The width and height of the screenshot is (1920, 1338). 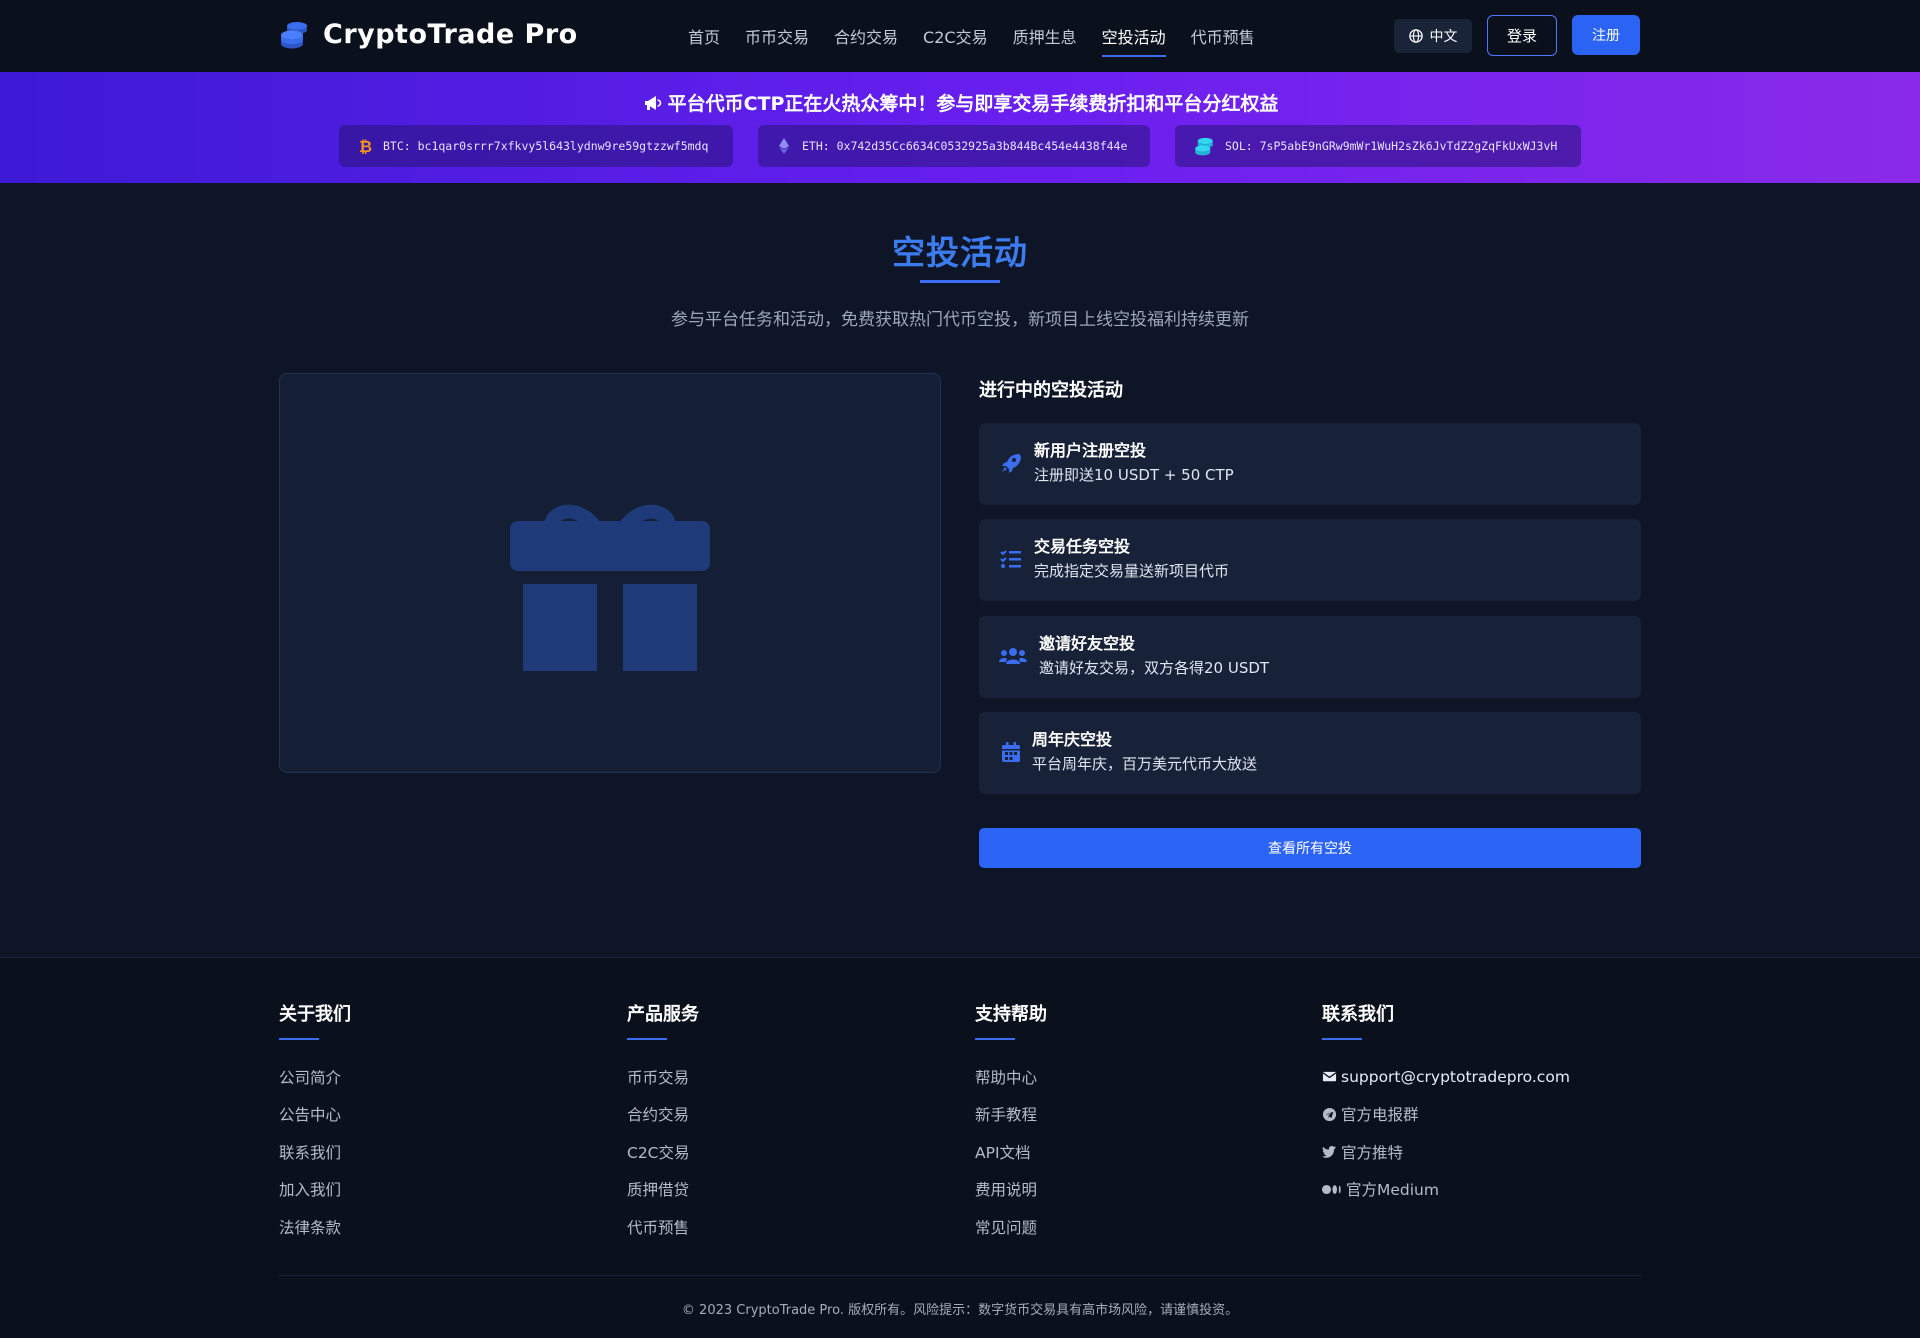 What do you see at coordinates (1606, 35) in the screenshot?
I see `register-button: 注册` at bounding box center [1606, 35].